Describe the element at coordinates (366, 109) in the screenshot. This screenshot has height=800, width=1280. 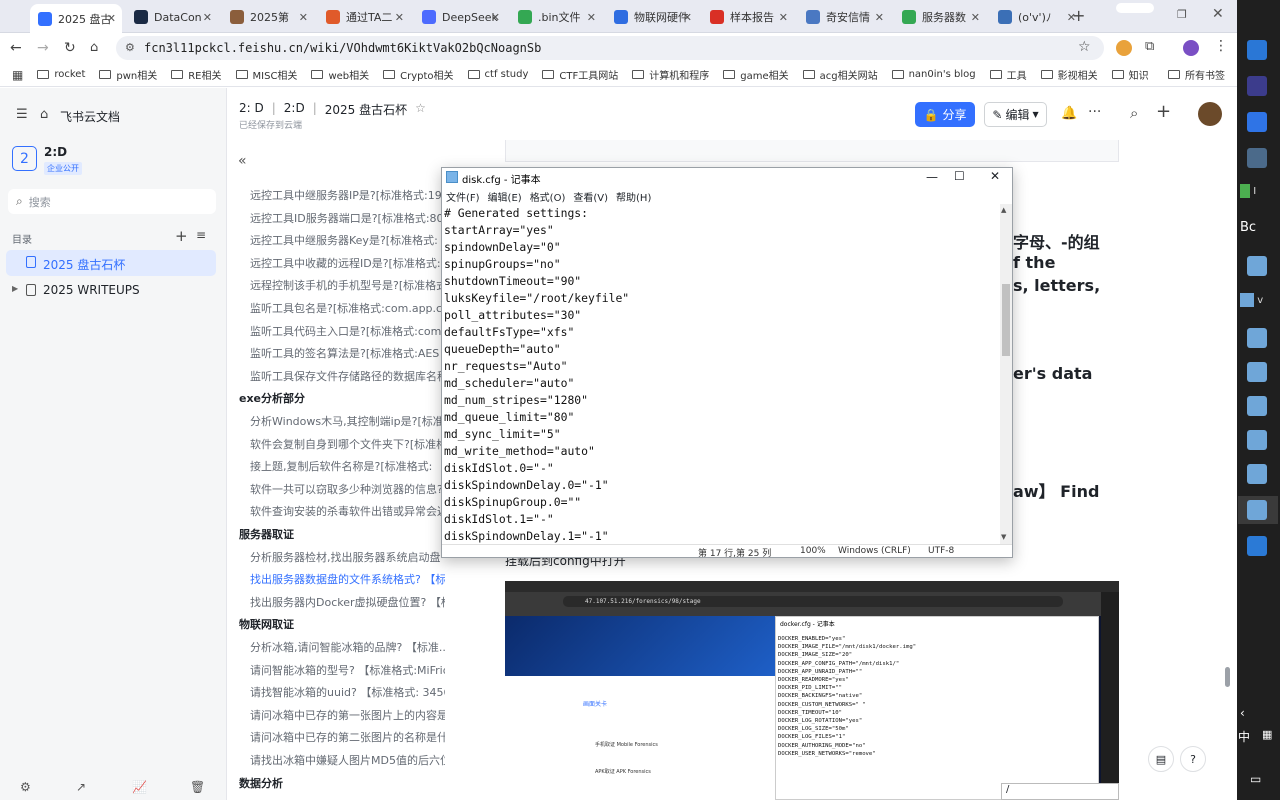
I see `breadcrumb-current: 2025 盘古石杯` at that location.